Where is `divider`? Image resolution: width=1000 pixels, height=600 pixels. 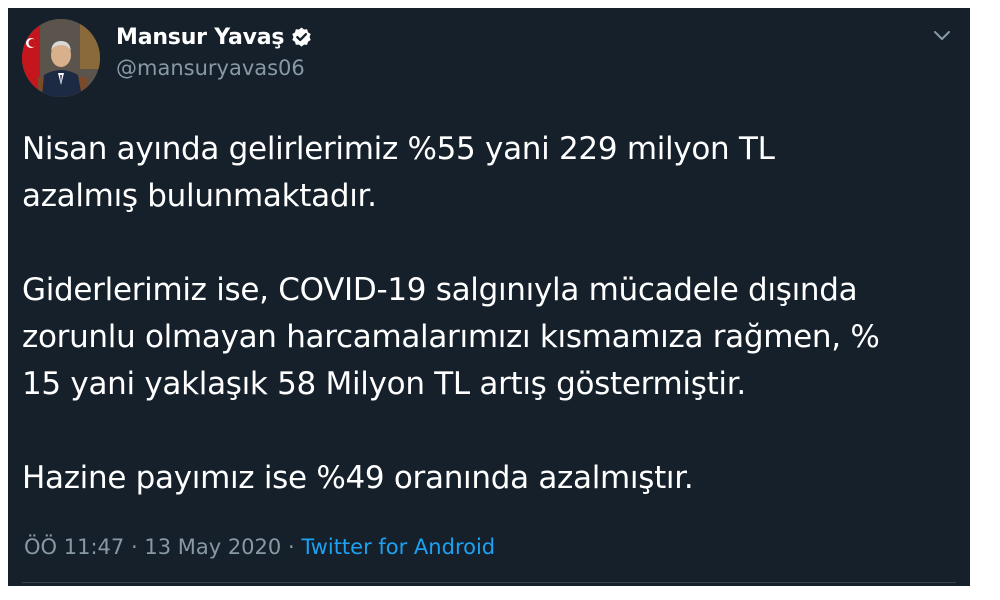 divider is located at coordinates (489, 582).